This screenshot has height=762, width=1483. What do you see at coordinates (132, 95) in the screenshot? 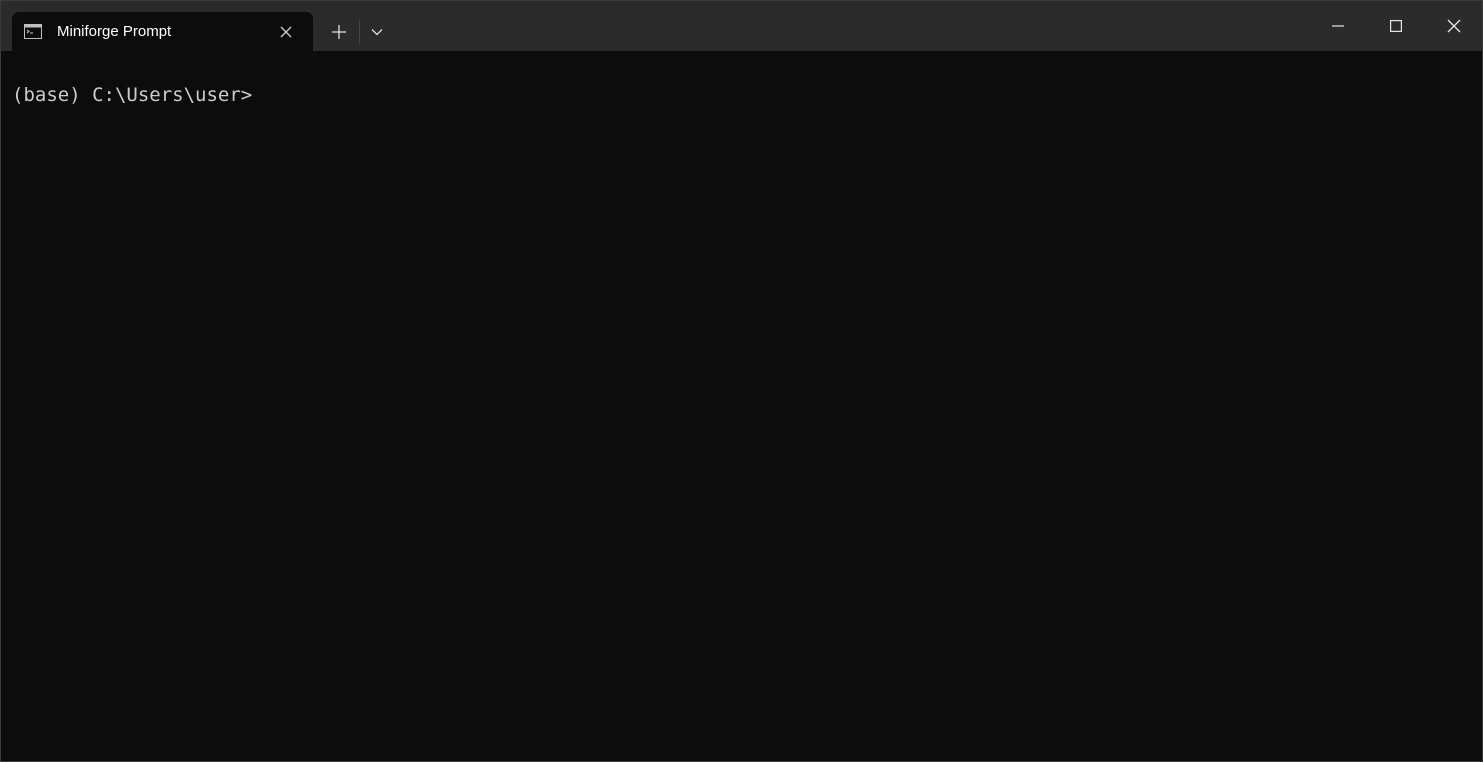
I see `command-prompt: (base) C:\Users\user>` at bounding box center [132, 95].